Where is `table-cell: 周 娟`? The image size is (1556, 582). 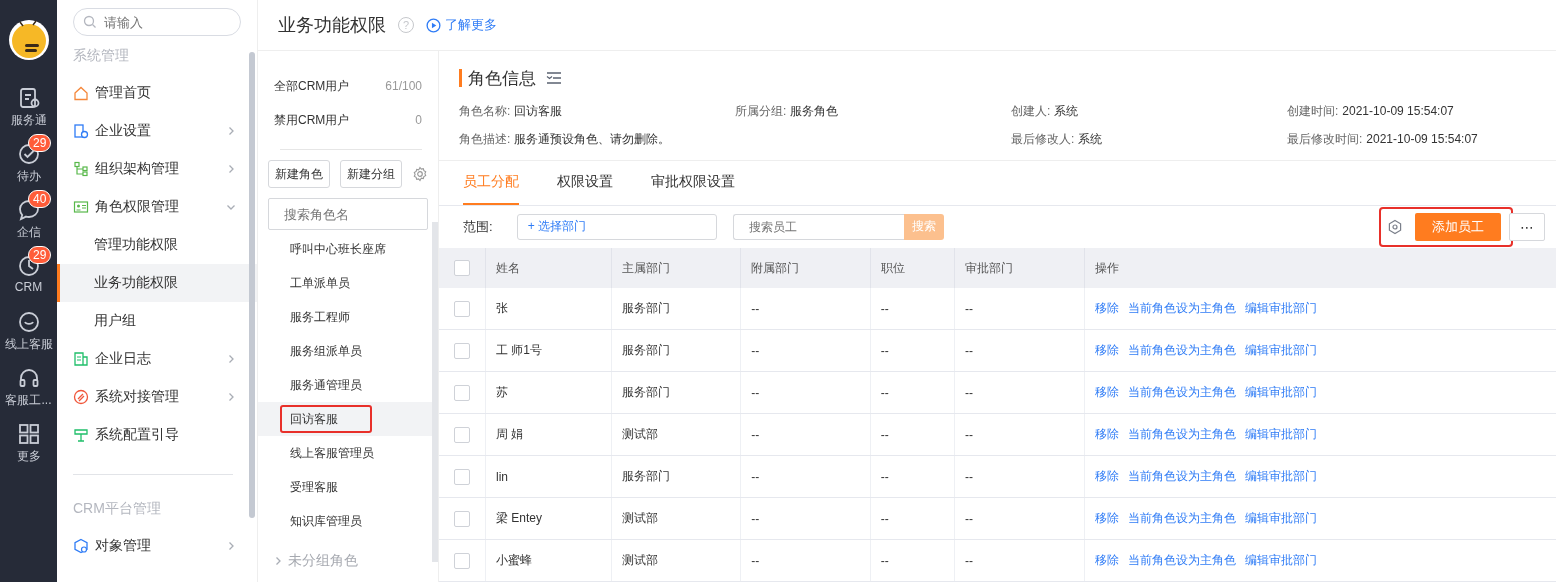
table-cell: 周 娟 is located at coordinates (548, 434).